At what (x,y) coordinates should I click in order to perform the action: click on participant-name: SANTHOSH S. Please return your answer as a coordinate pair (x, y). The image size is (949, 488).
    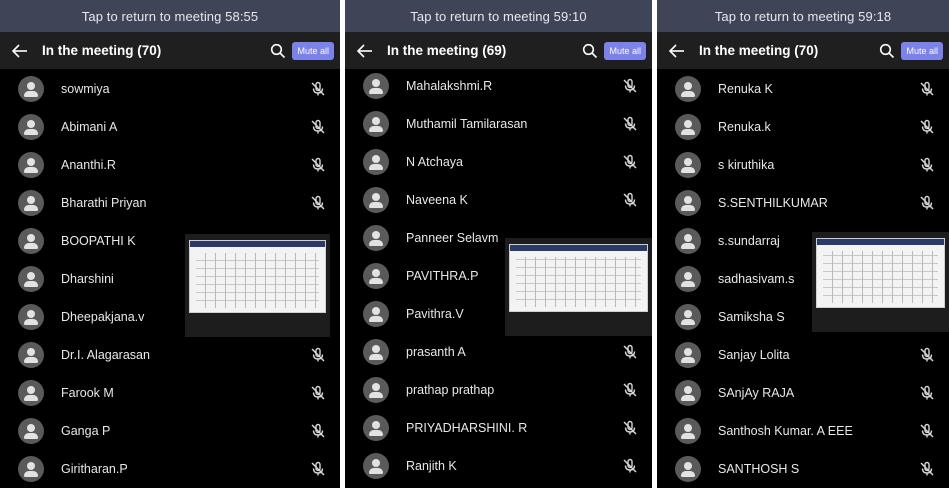
    Looking at the image, I should click on (759, 469).